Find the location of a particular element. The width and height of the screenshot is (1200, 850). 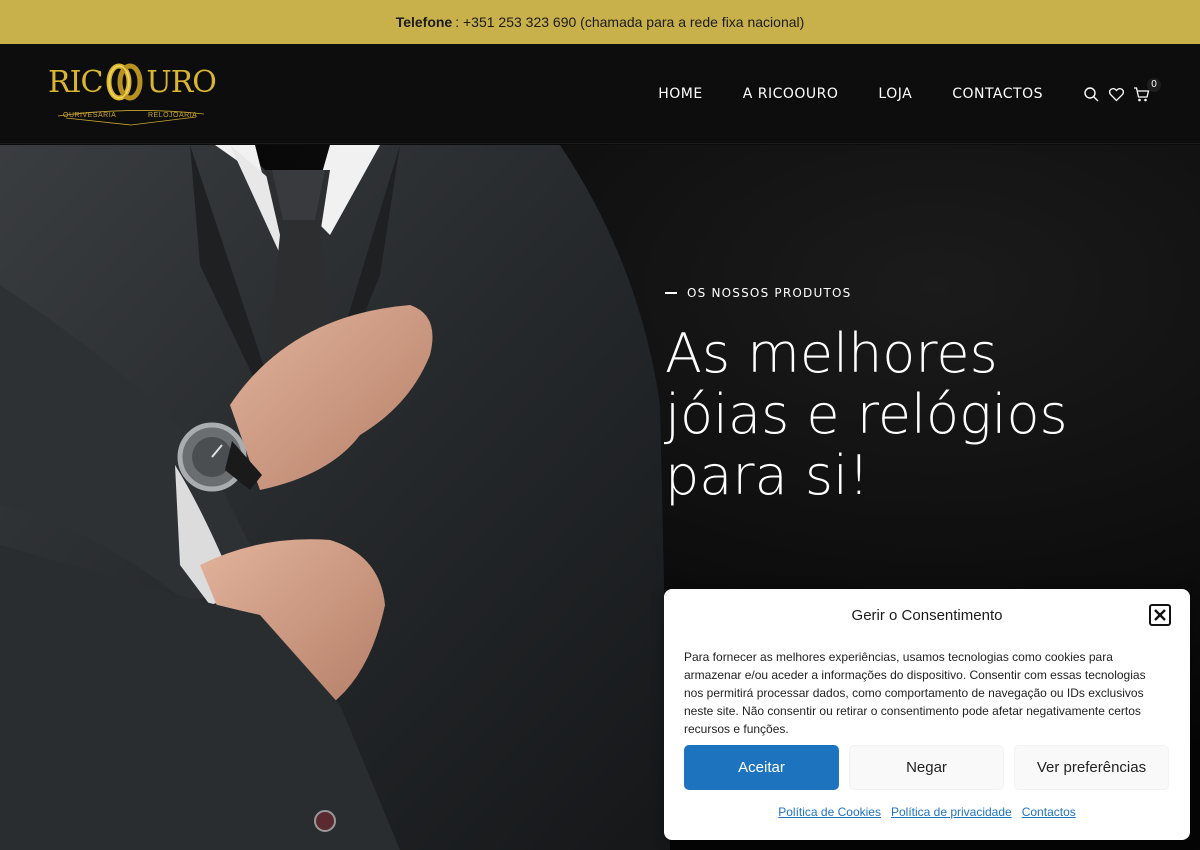

phone-label: Telefone is located at coordinates (424, 22).